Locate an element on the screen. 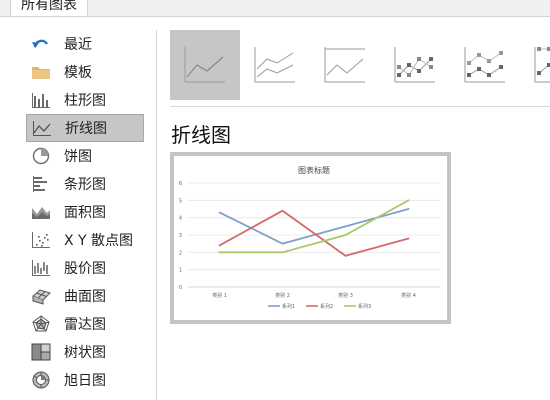 This screenshot has height=400, width=550. y-tick-label: 5 is located at coordinates (180, 201).